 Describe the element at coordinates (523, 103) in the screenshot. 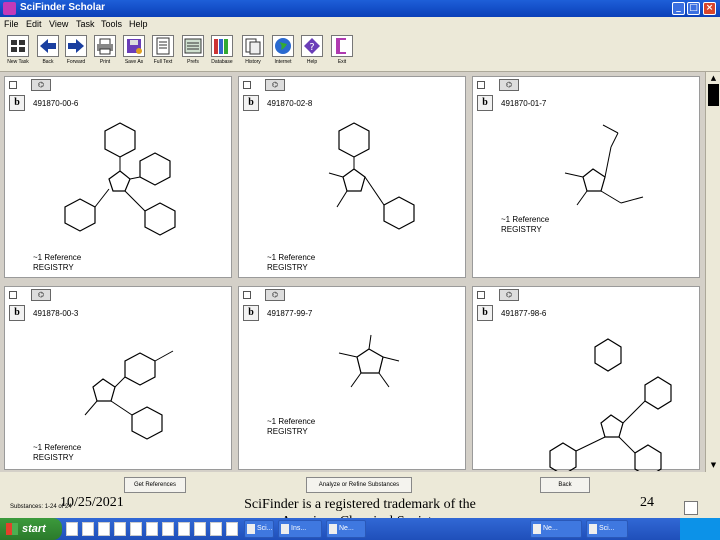

I see `registry-number: 491870-01-7` at that location.